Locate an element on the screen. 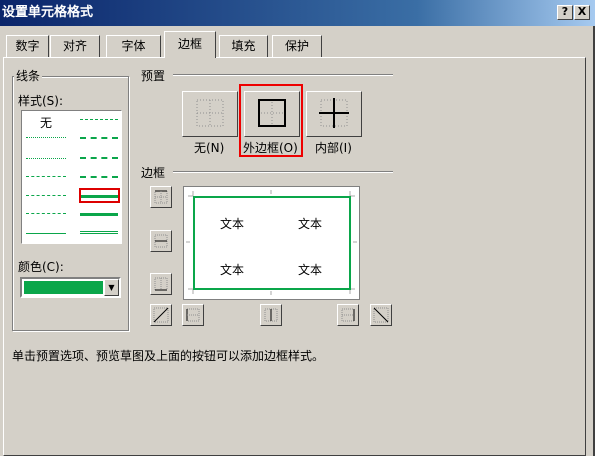 This screenshot has height=456, width=595. border-preview: 文本 文本 文本 文本 is located at coordinates (271, 243).